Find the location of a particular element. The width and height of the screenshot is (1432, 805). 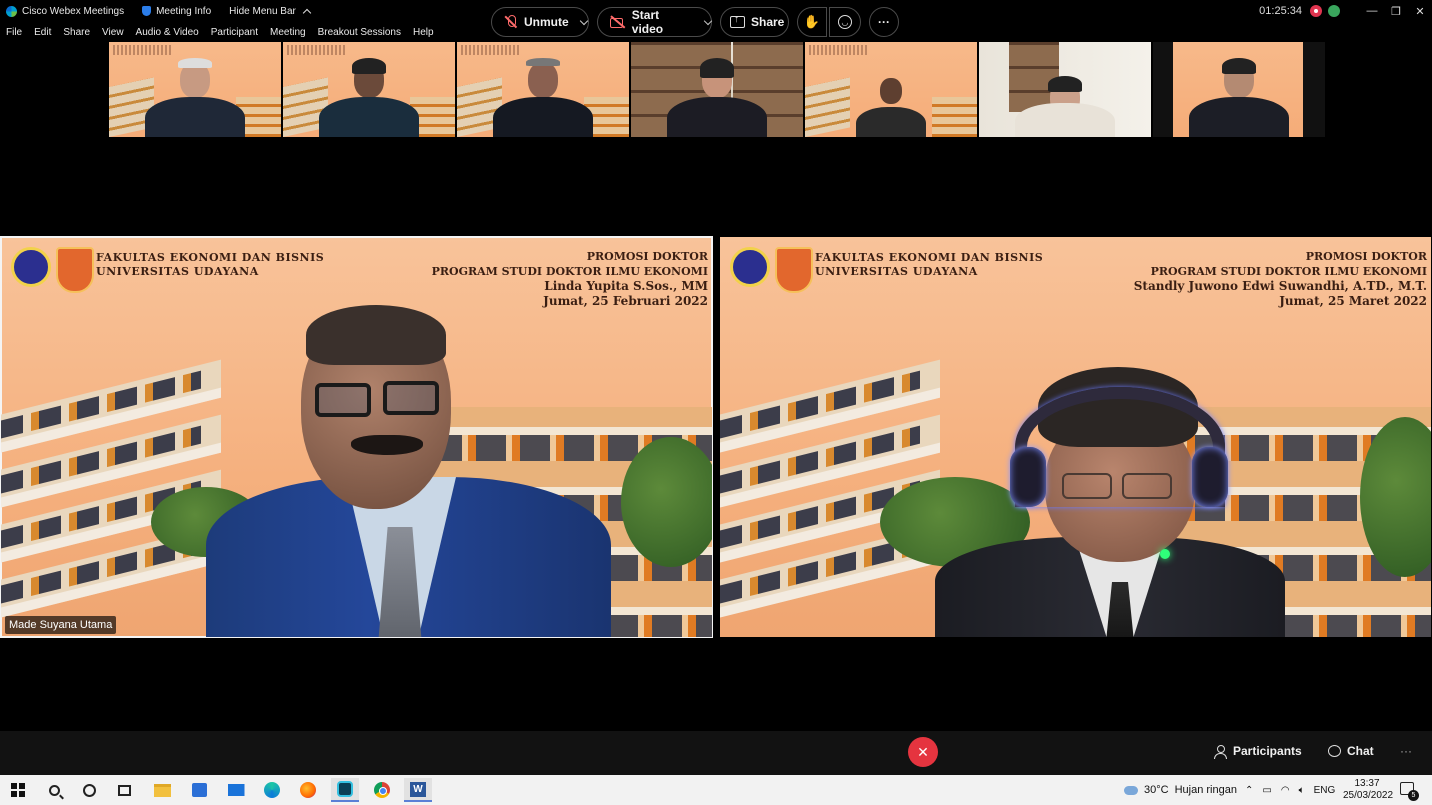

network-icon: ◠ is located at coordinates (1285, 790).